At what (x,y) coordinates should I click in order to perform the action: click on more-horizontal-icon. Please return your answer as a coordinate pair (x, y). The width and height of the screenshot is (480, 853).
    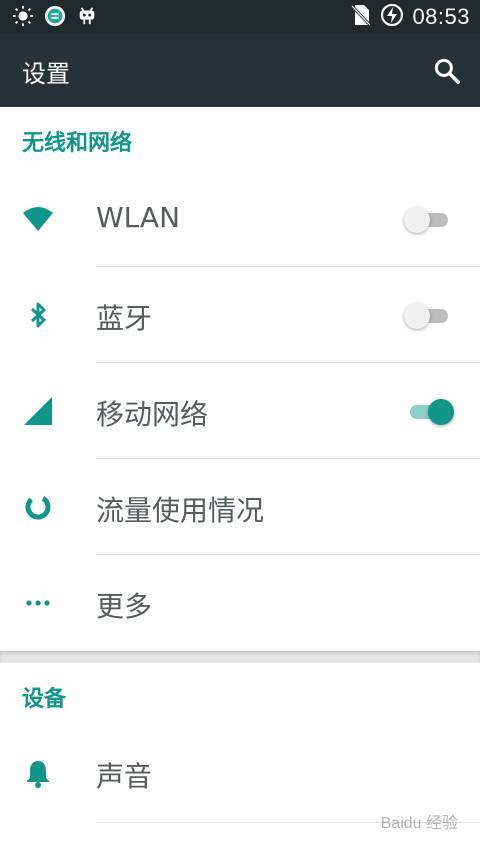
    Looking at the image, I should click on (38, 603).